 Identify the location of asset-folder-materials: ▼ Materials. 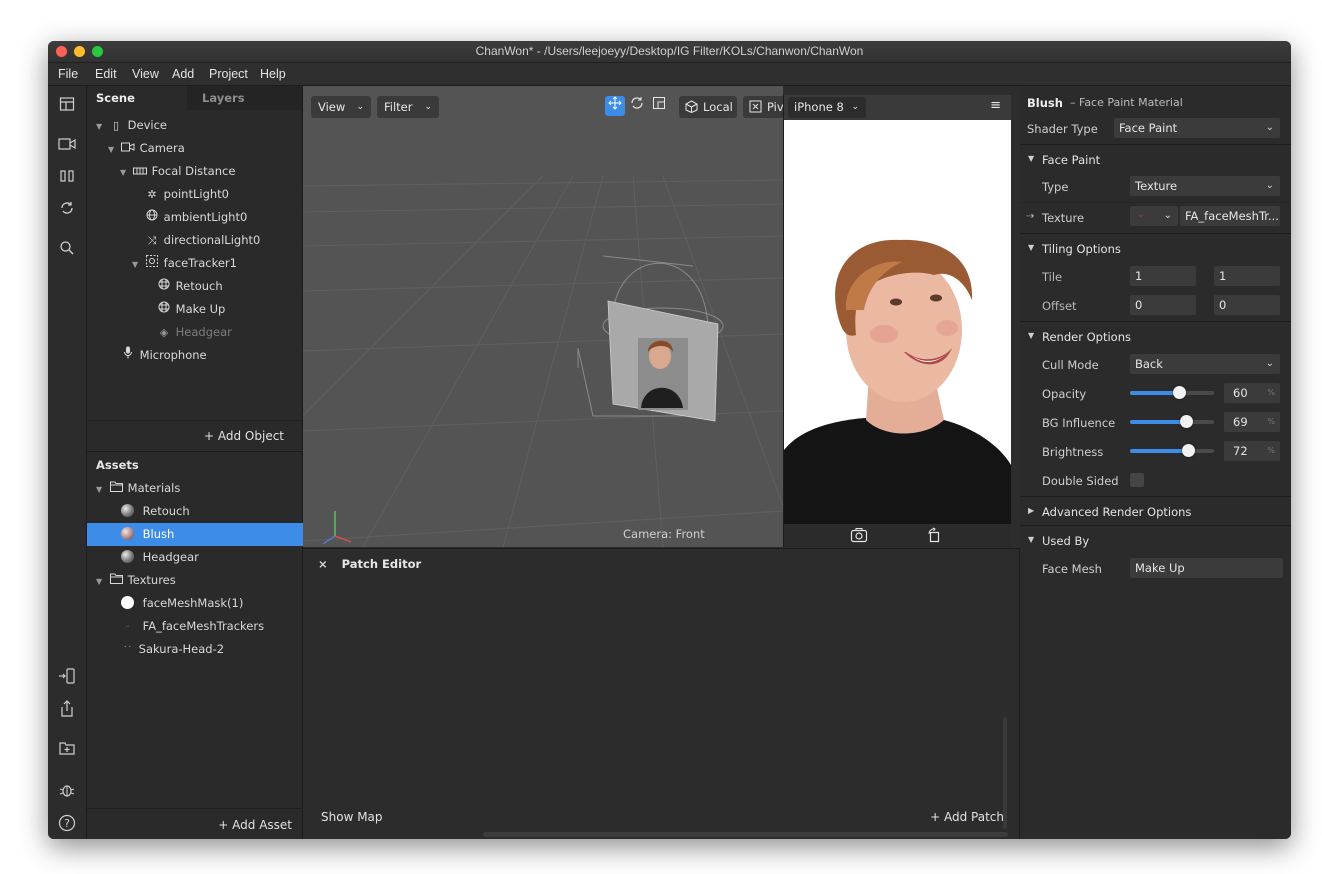
(199, 488).